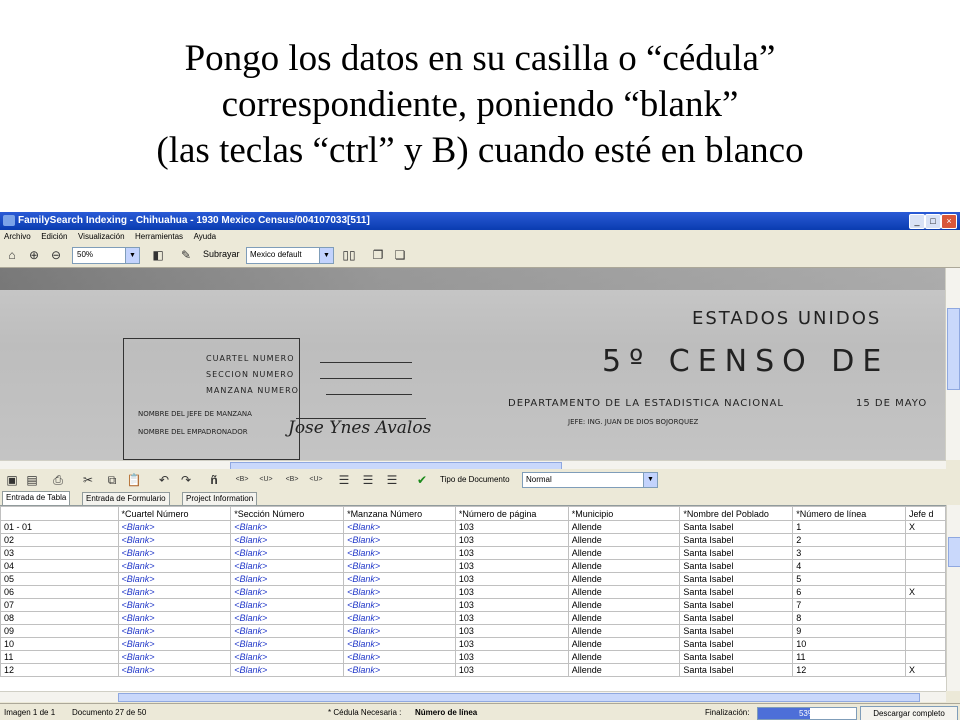 The width and height of the screenshot is (960, 720). I want to click on redo-icon: ↷, so click(186, 480).